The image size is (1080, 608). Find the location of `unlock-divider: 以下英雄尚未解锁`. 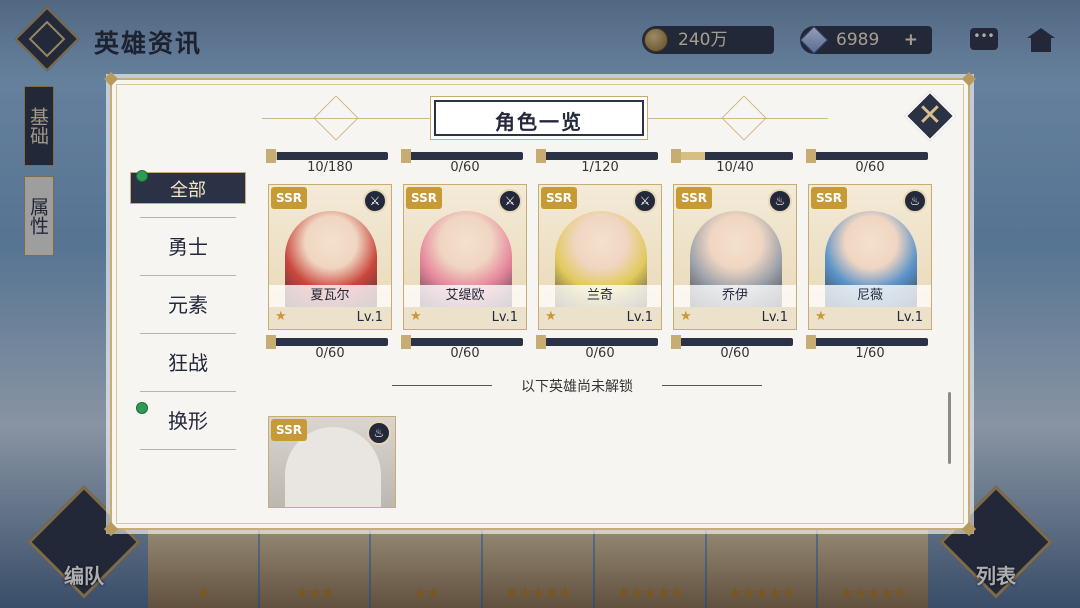

unlock-divider: 以下英雄尚未解锁 is located at coordinates (577, 385).